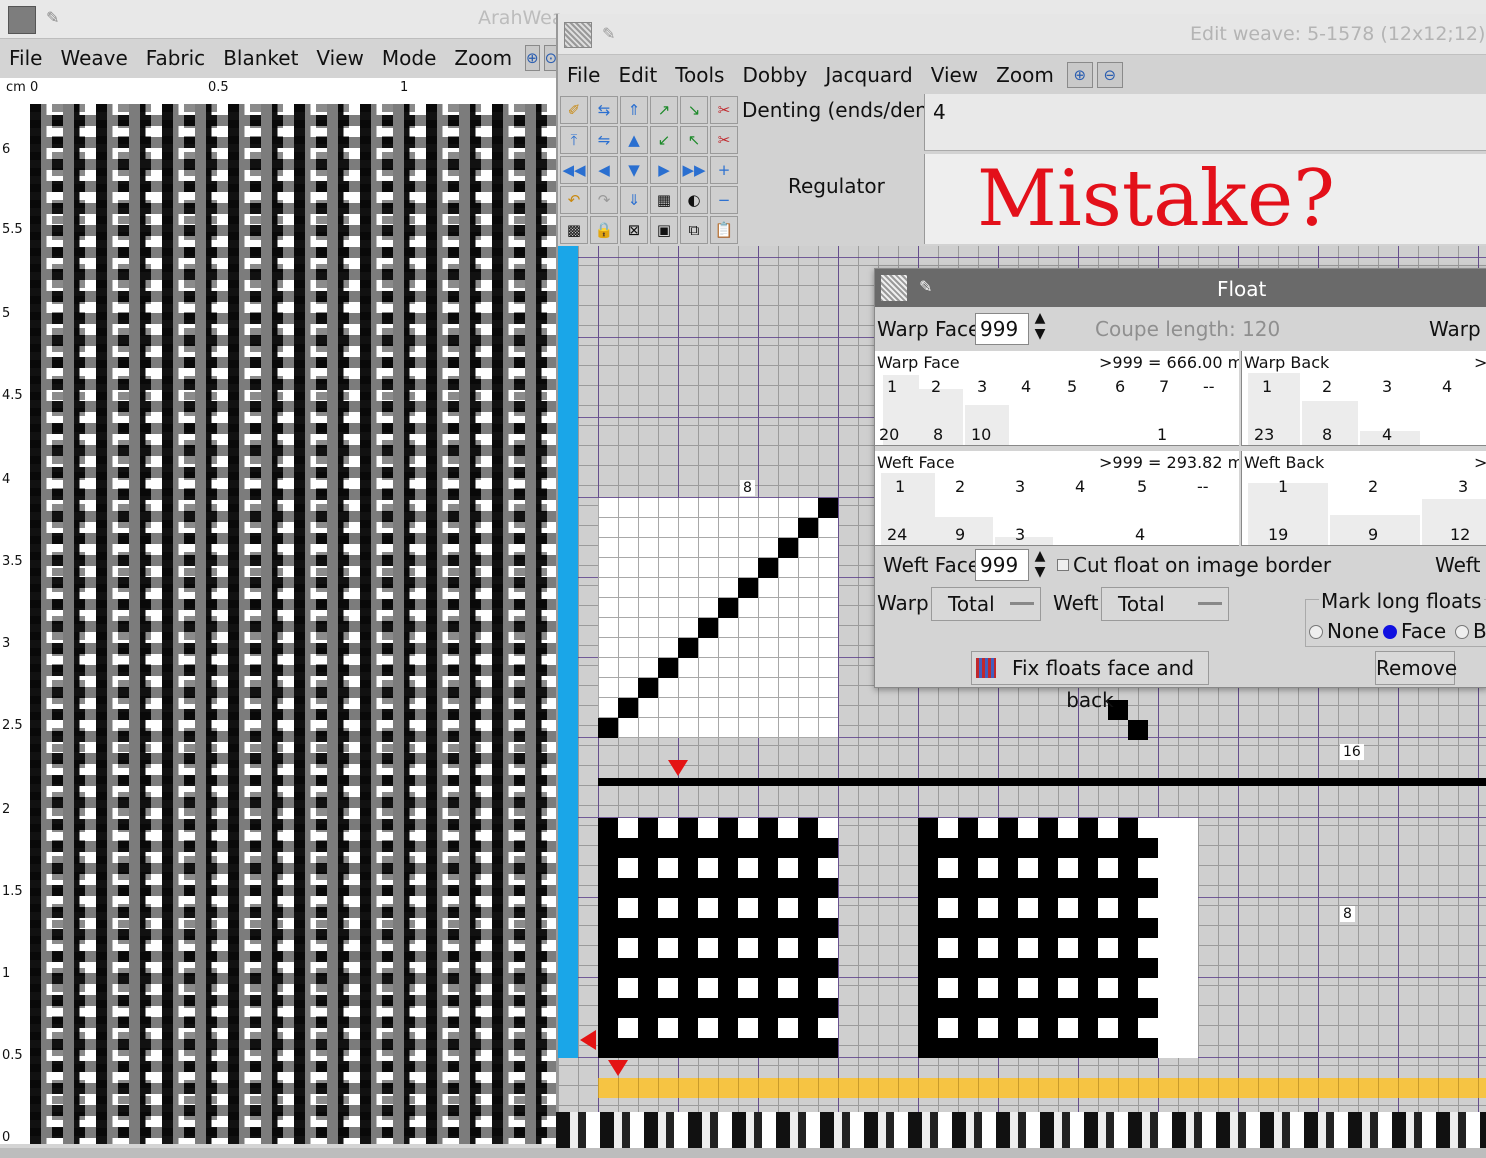  Describe the element at coordinates (664, 170) in the screenshot. I see `arrow-right-icon: ▶` at that location.